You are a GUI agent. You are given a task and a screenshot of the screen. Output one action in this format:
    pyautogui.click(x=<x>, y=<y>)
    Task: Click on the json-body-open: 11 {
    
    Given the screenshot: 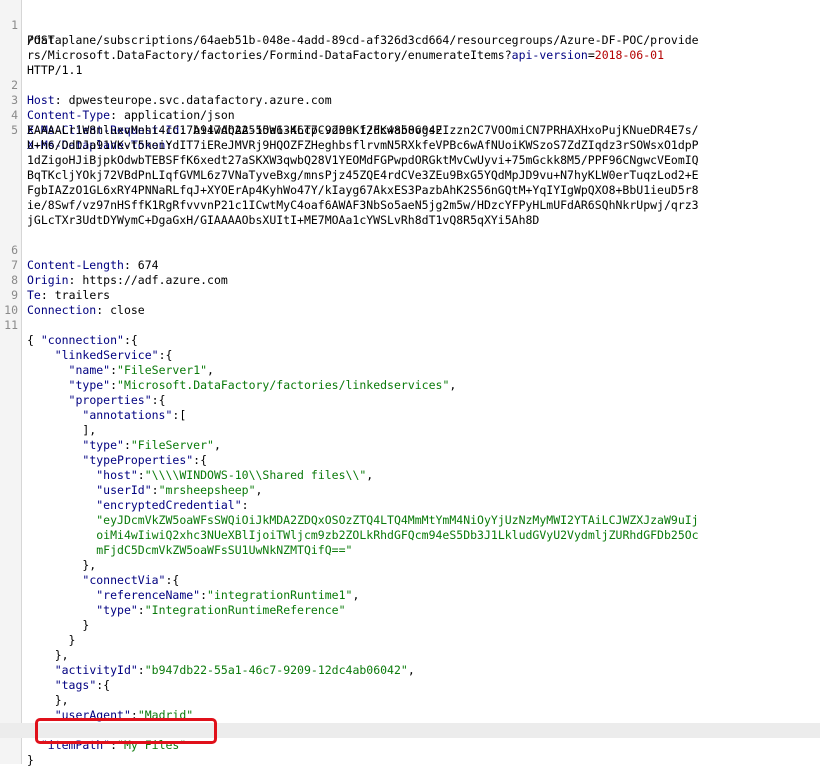 What is the action you would take?
    pyautogui.click(x=410, y=325)
    